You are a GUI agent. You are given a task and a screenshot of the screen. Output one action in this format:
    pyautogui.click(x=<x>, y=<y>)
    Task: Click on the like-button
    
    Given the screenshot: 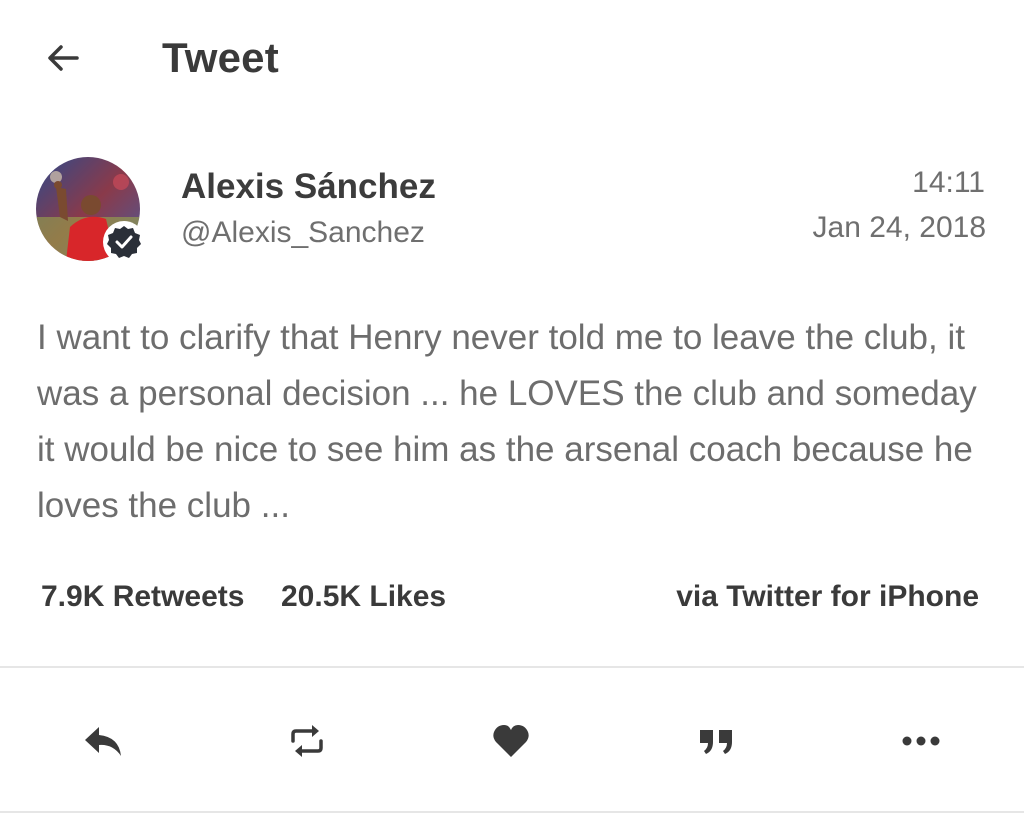 What is the action you would take?
    pyautogui.click(x=511, y=741)
    